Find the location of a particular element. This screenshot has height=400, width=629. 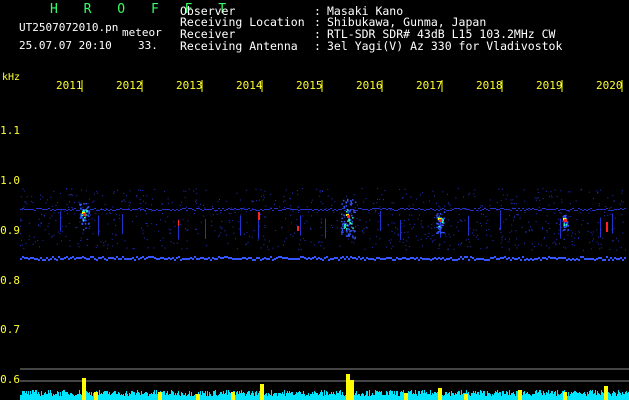

echo-streak is located at coordinates (240, 225).